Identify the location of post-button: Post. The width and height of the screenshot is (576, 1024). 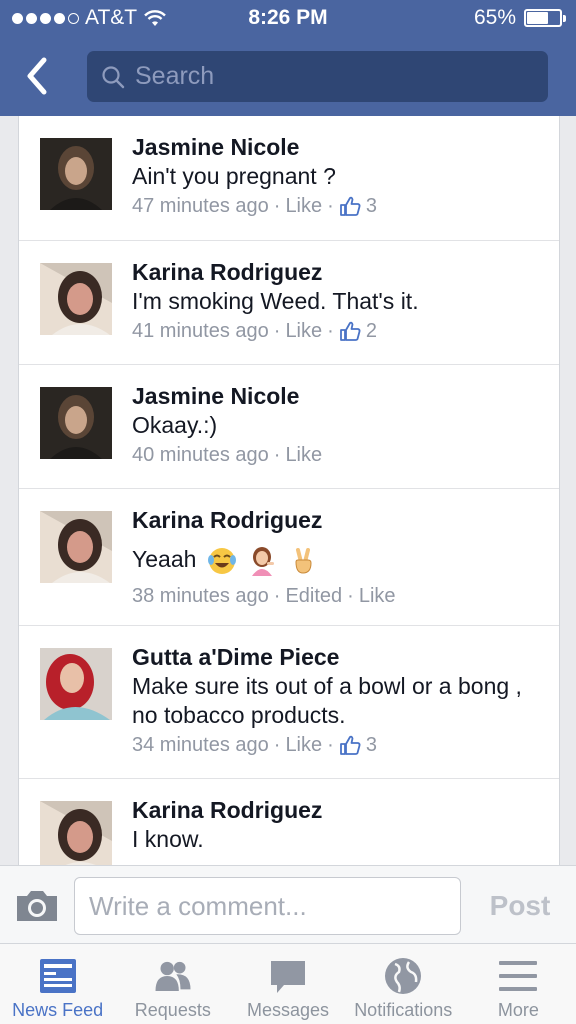
(520, 906).